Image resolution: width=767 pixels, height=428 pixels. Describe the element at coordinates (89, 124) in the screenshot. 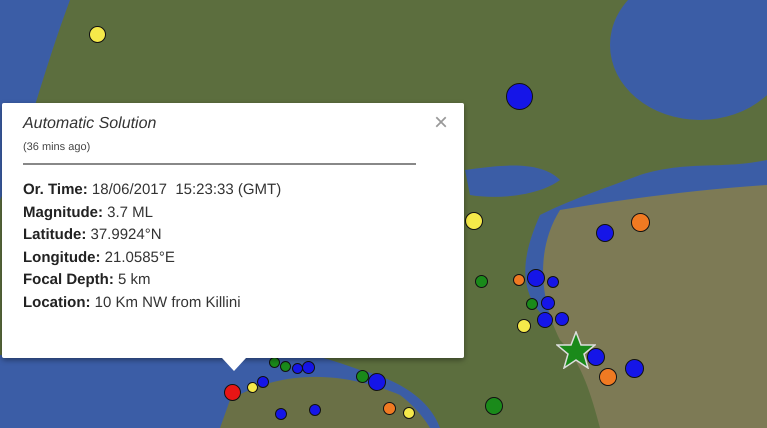

I see `popup-title: Automatic Solution` at that location.